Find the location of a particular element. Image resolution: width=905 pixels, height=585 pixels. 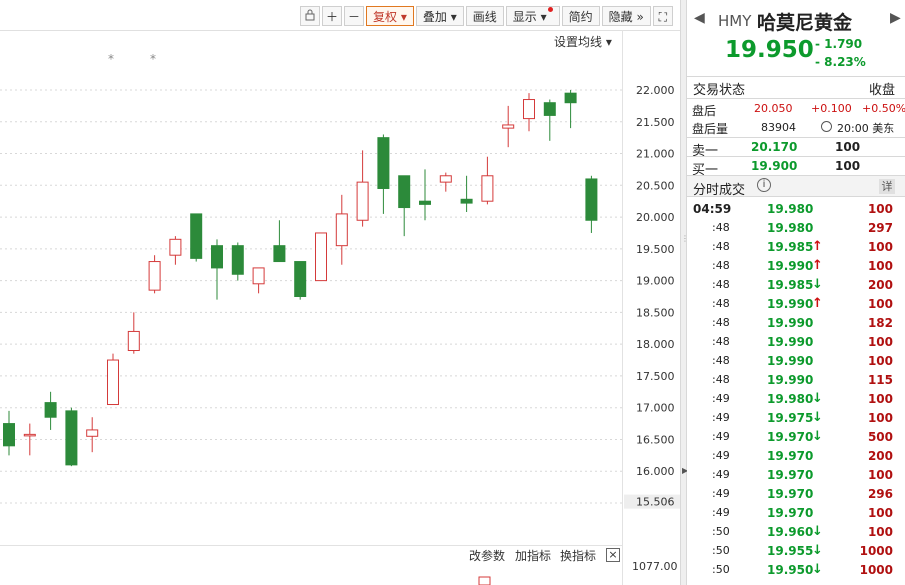

y-tick-label: 17.000 is located at coordinates (655, 408).